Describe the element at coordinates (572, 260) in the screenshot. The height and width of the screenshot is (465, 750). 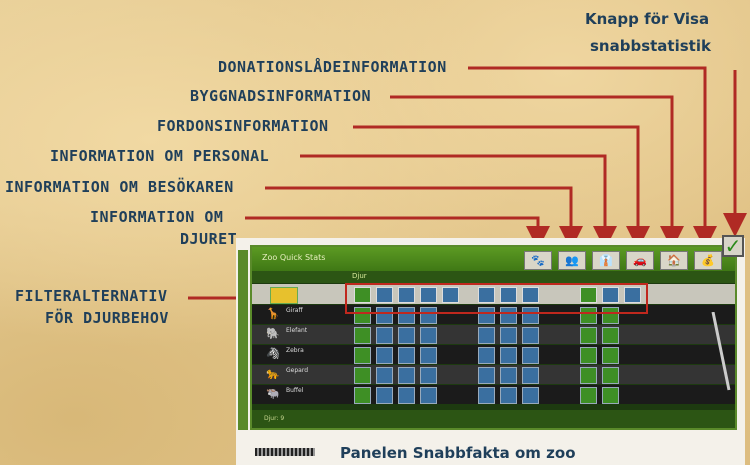
I see `tab-visitor-info: 👥` at that location.